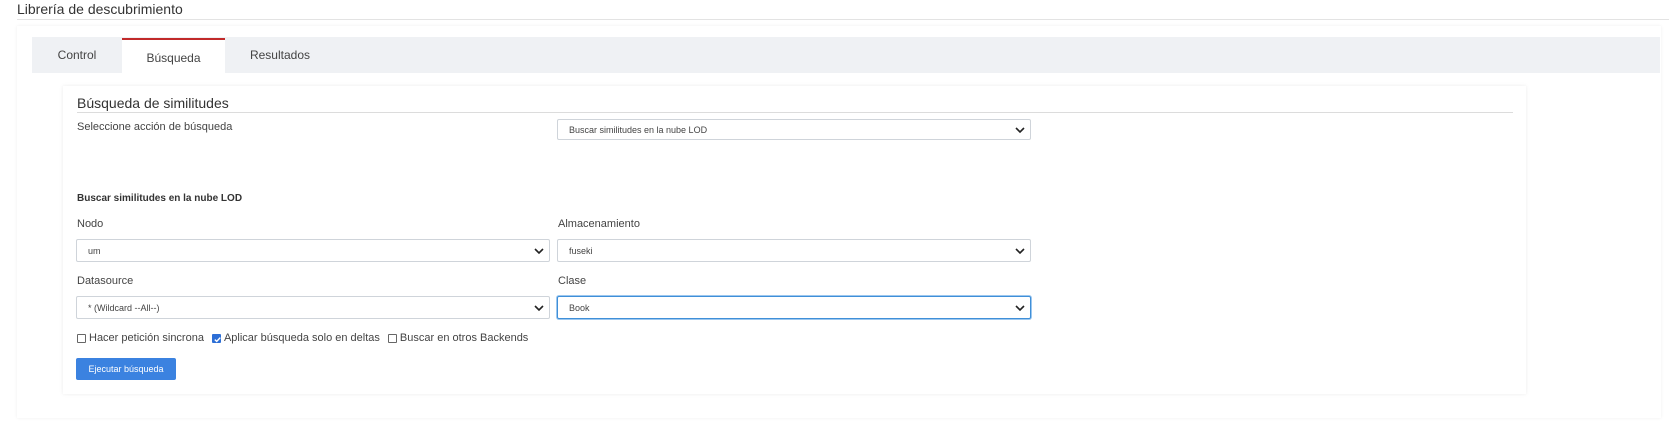  Describe the element at coordinates (794, 129) in the screenshot. I see `action-select: Buscar similitudes en la nube LOD` at that location.